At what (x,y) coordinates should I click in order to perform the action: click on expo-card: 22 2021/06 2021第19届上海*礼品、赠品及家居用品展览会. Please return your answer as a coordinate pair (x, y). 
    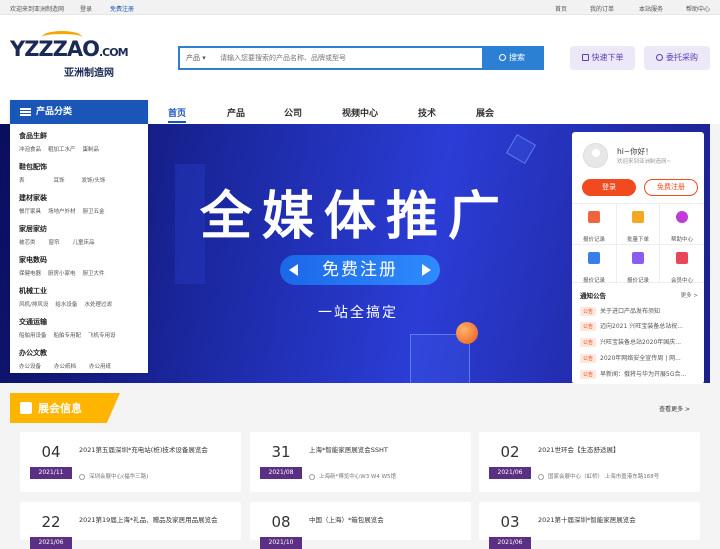
    Looking at the image, I should click on (130, 525).